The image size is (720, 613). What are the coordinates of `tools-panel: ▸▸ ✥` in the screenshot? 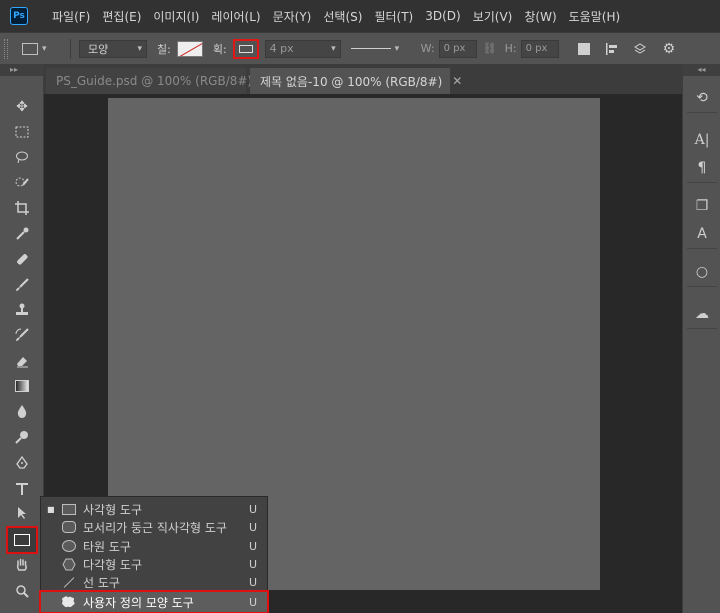 It's located at (22, 338).